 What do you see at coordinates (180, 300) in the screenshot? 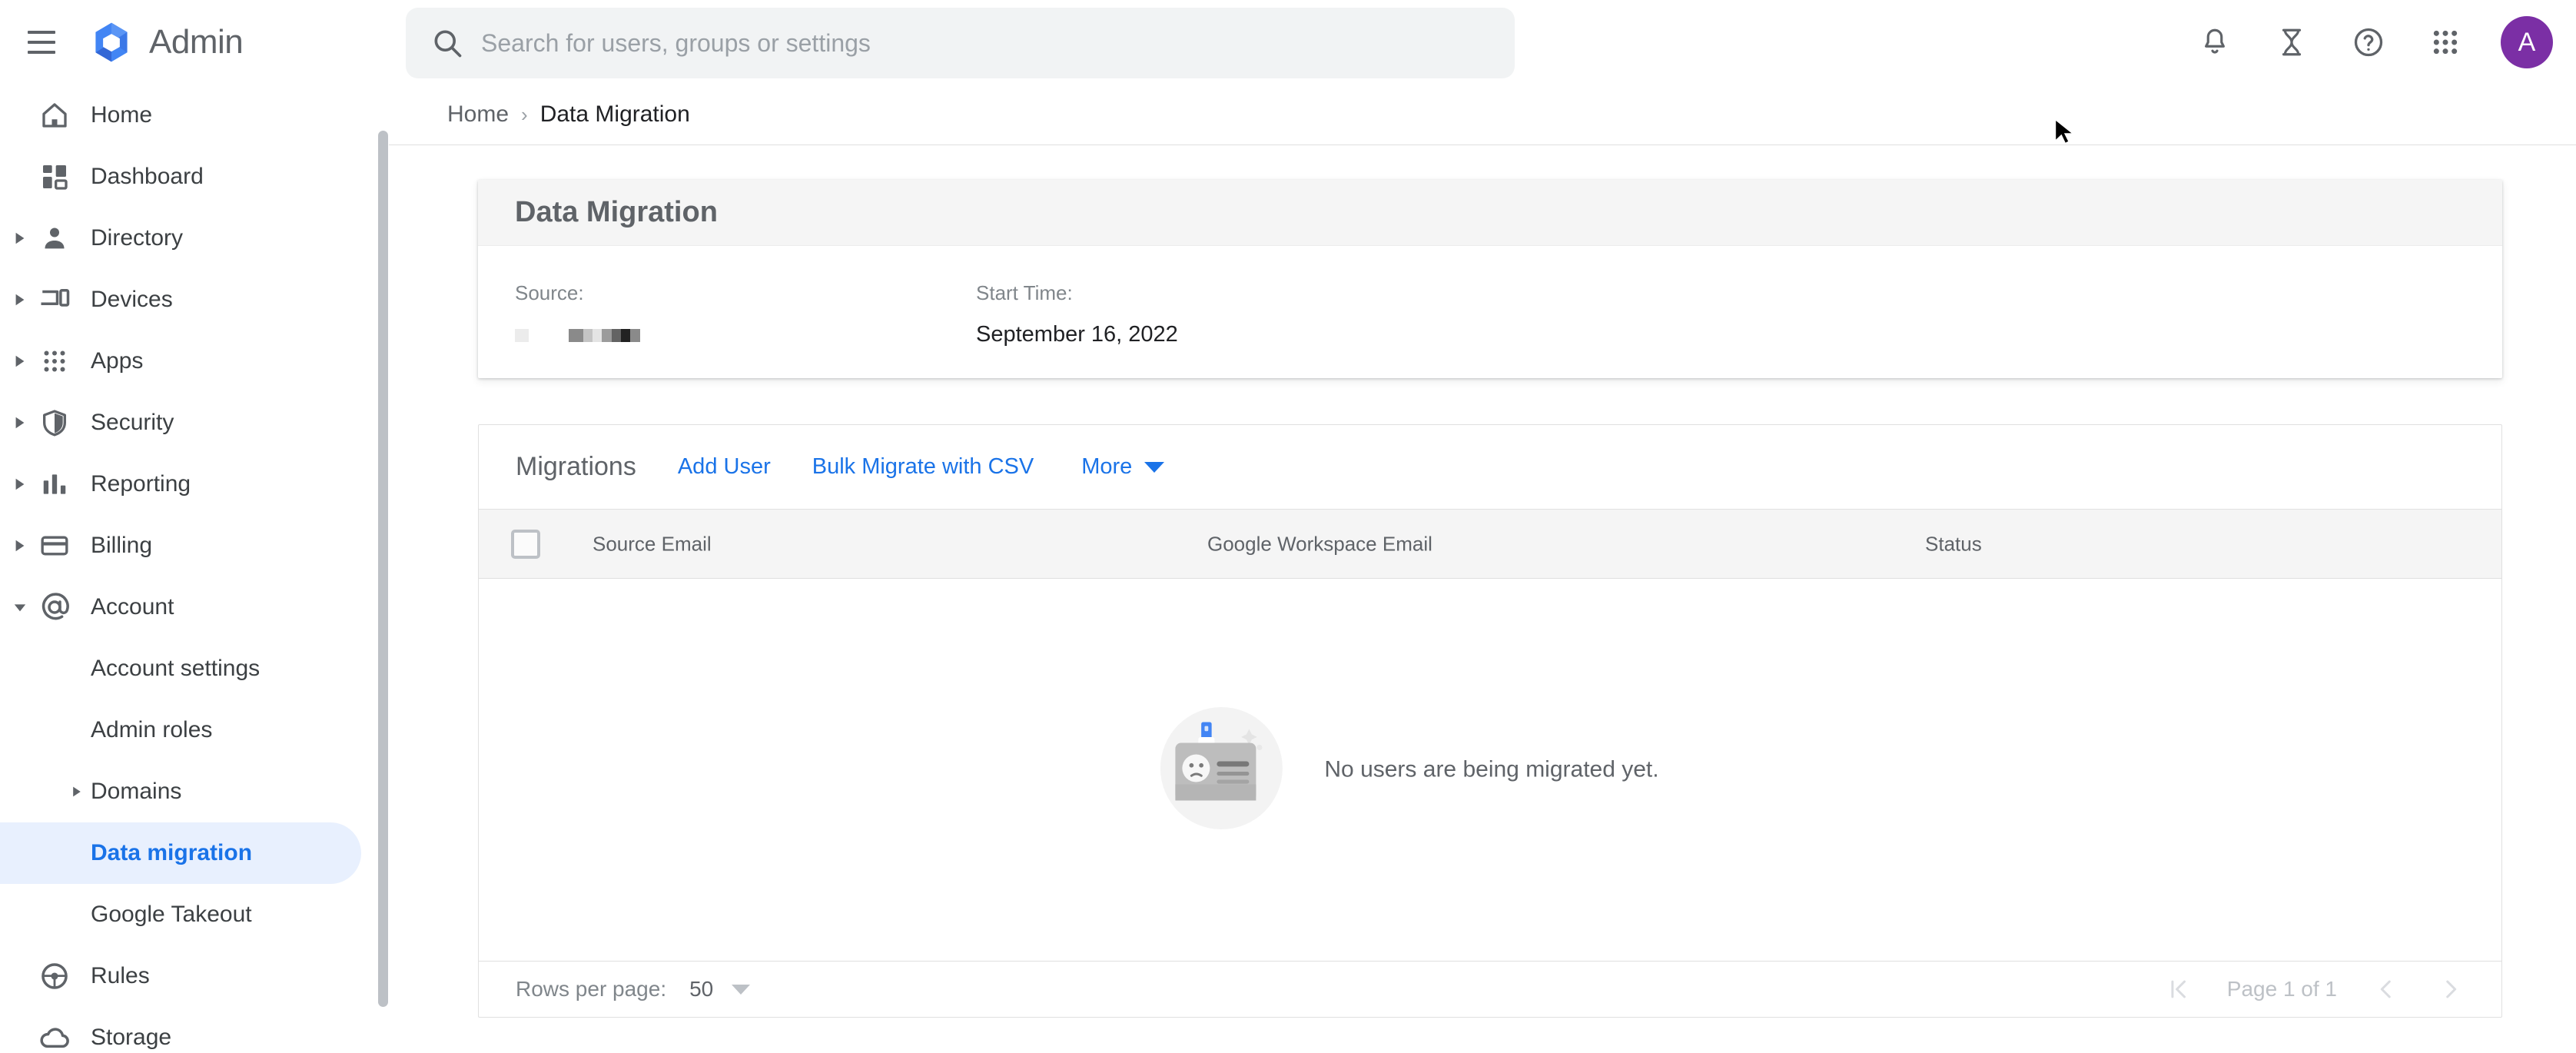
I see `sidebar-item-devices: Devices` at bounding box center [180, 300].